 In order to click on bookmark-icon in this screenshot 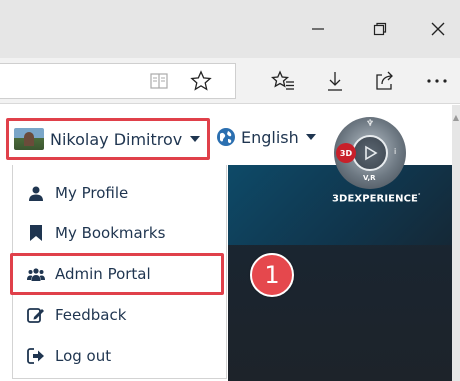, I will do `click(36, 233)`.